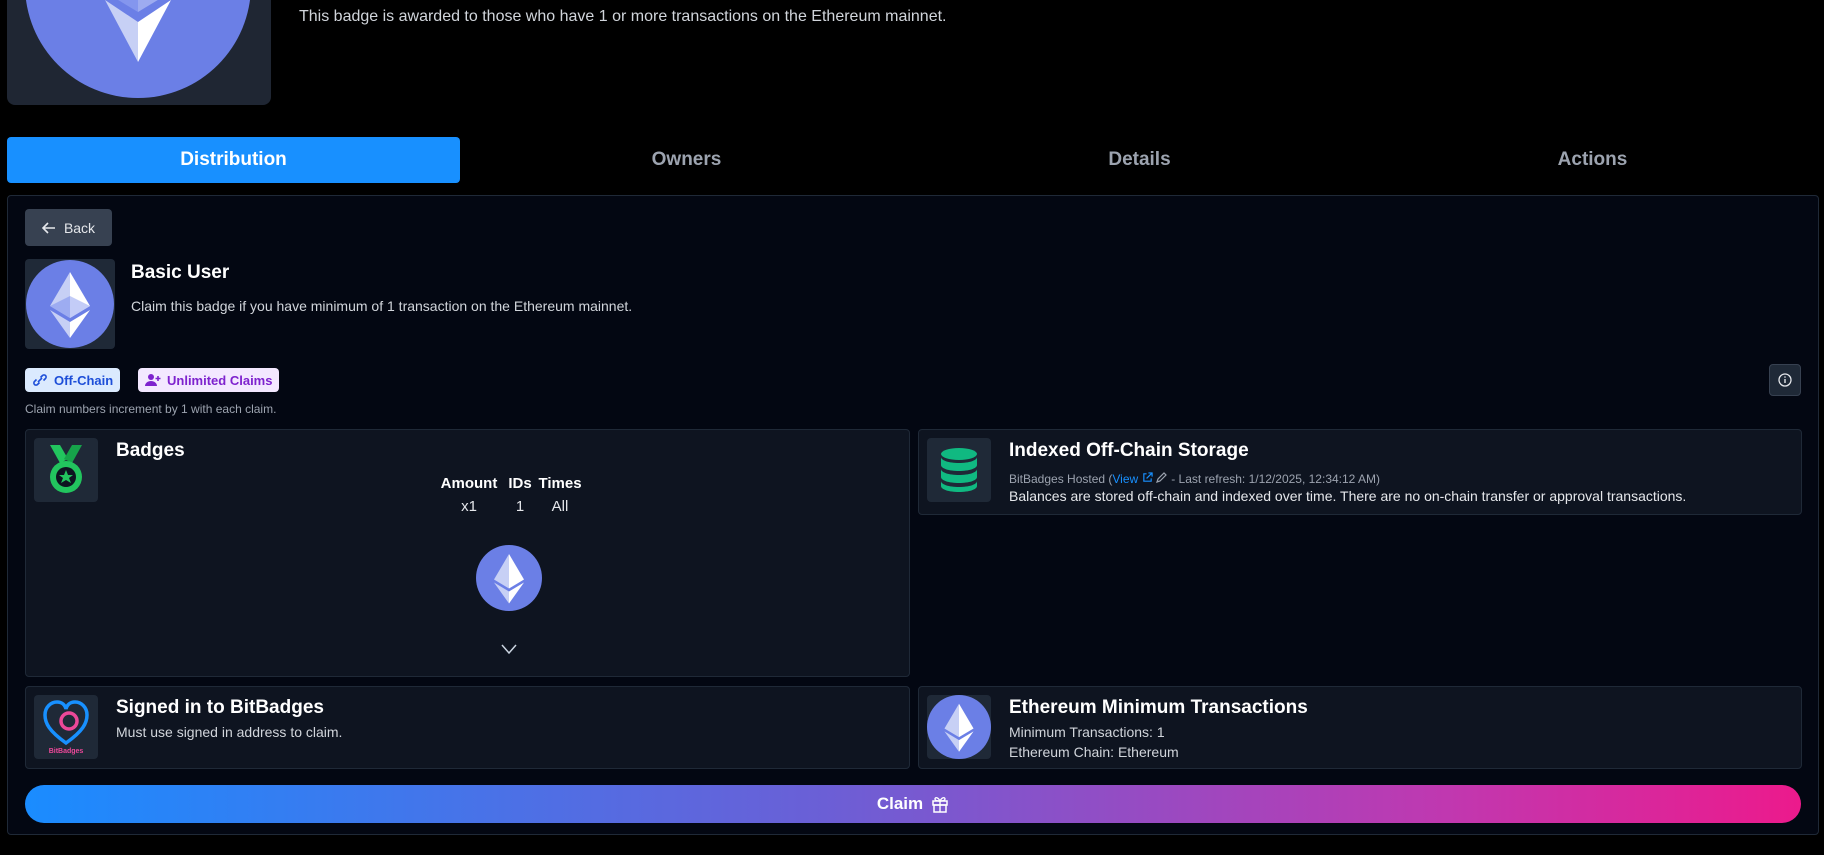 Image resolution: width=1824 pixels, height=855 pixels. I want to click on external-link-icon, so click(1147, 477).